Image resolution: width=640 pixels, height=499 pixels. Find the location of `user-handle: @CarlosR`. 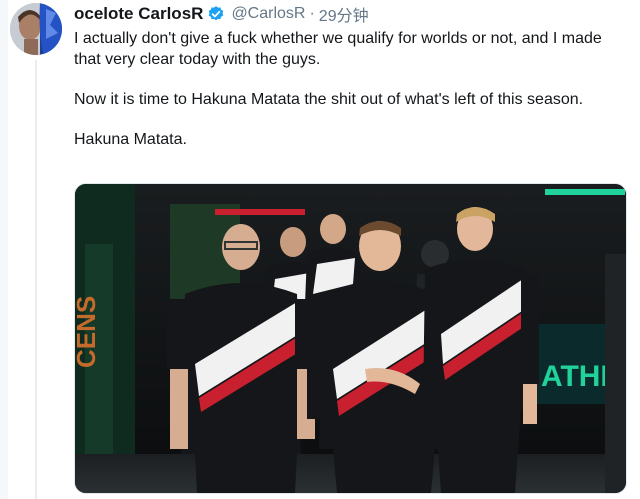

user-handle: @CarlosR is located at coordinates (268, 14).